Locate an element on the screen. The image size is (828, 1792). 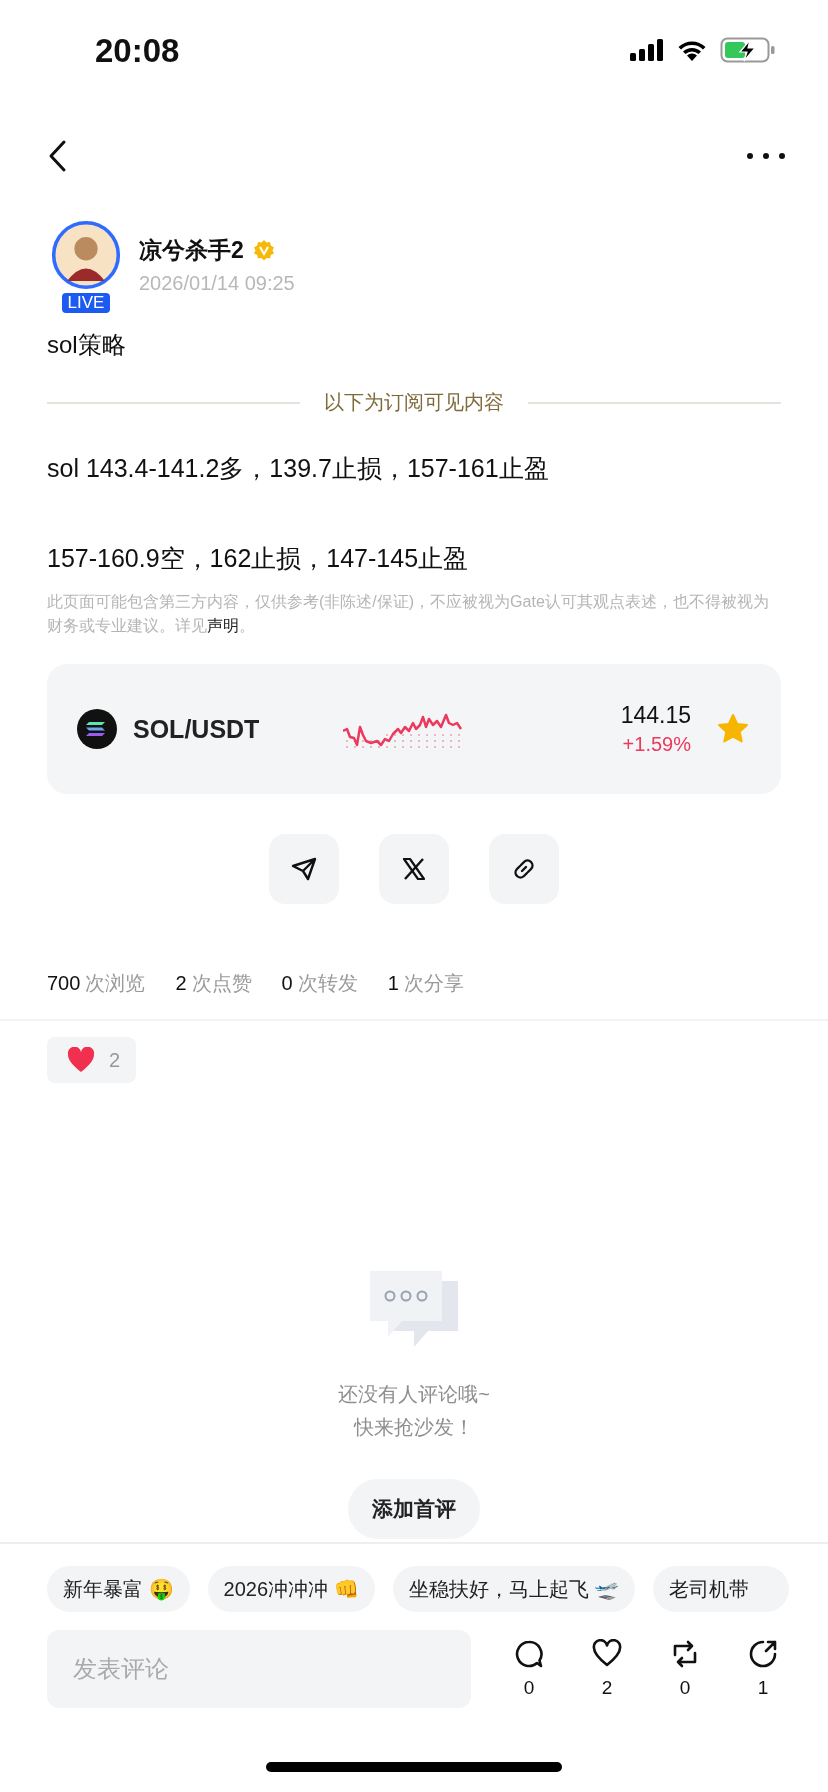
share-icon is located at coordinates (763, 1654).